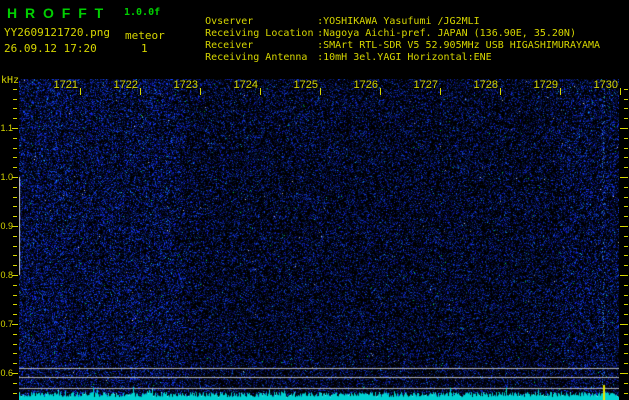 The height and width of the screenshot is (400, 629). What do you see at coordinates (485, 85) in the screenshot?
I see `time-tick-label: 1728` at bounding box center [485, 85].